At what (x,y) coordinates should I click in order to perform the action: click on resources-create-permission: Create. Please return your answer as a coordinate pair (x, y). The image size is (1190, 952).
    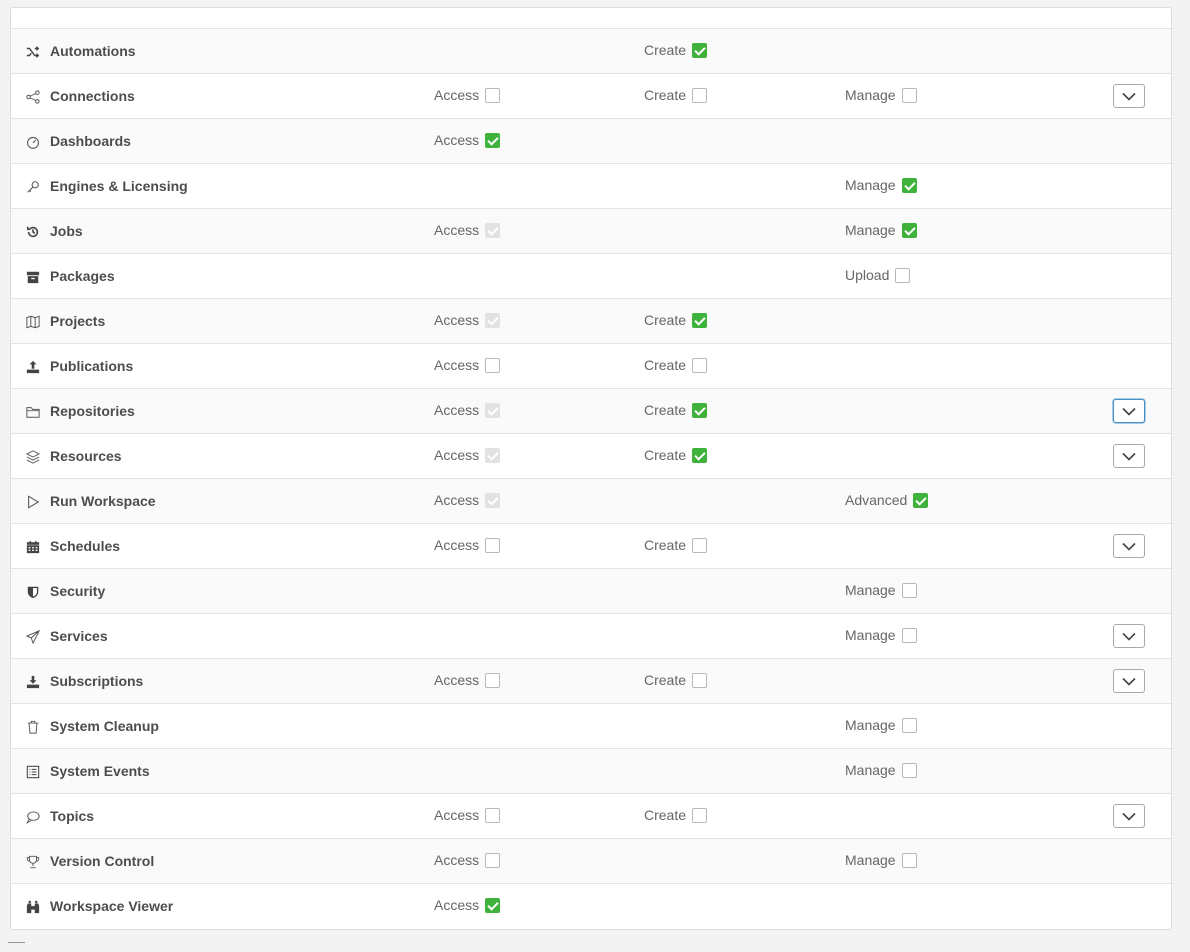
    Looking at the image, I should click on (676, 455).